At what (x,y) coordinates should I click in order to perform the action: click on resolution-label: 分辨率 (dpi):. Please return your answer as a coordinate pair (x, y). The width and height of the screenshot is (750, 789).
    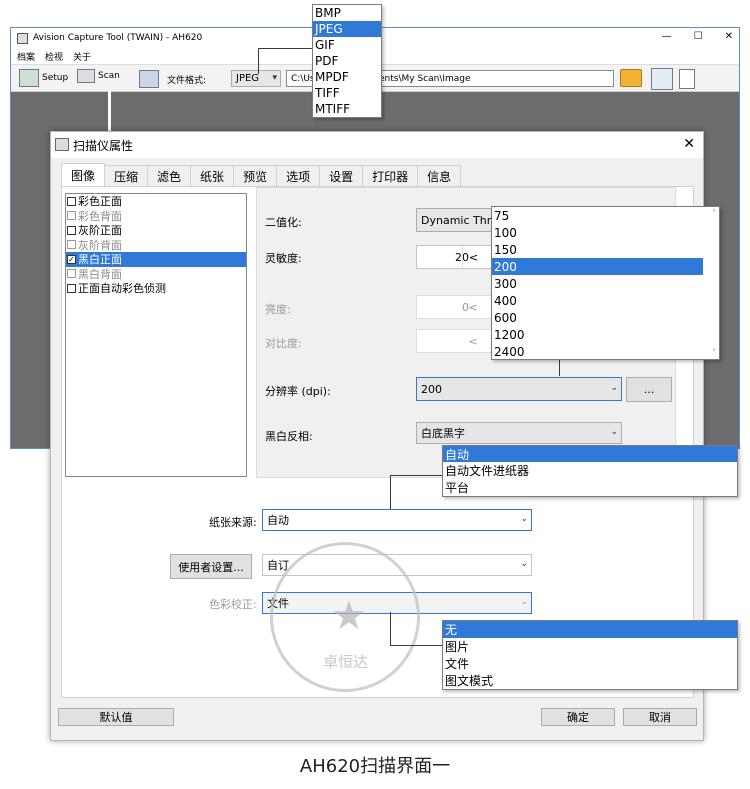
    Looking at the image, I should click on (298, 391).